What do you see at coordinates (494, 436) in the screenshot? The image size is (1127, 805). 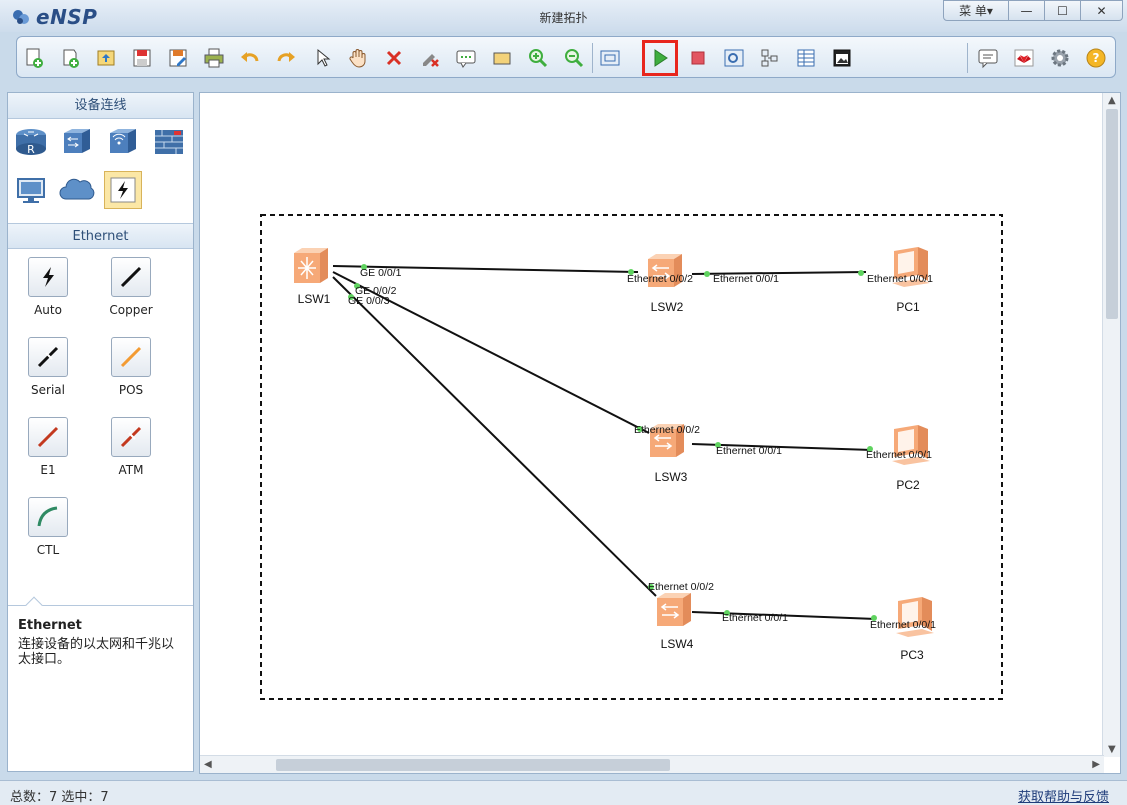 I see `link-lsw1-lsw4` at bounding box center [494, 436].